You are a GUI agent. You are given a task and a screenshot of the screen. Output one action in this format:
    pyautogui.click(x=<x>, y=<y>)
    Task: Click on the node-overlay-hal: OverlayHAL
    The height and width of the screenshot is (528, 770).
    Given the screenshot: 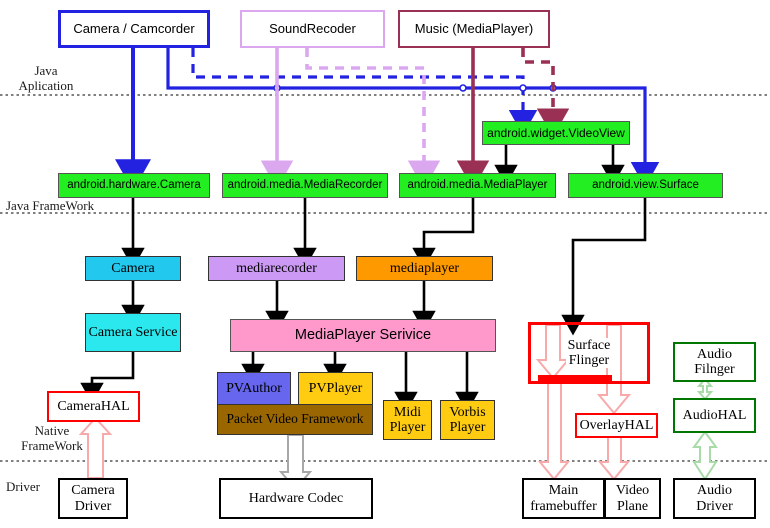 What is the action you would take?
    pyautogui.click(x=616, y=425)
    